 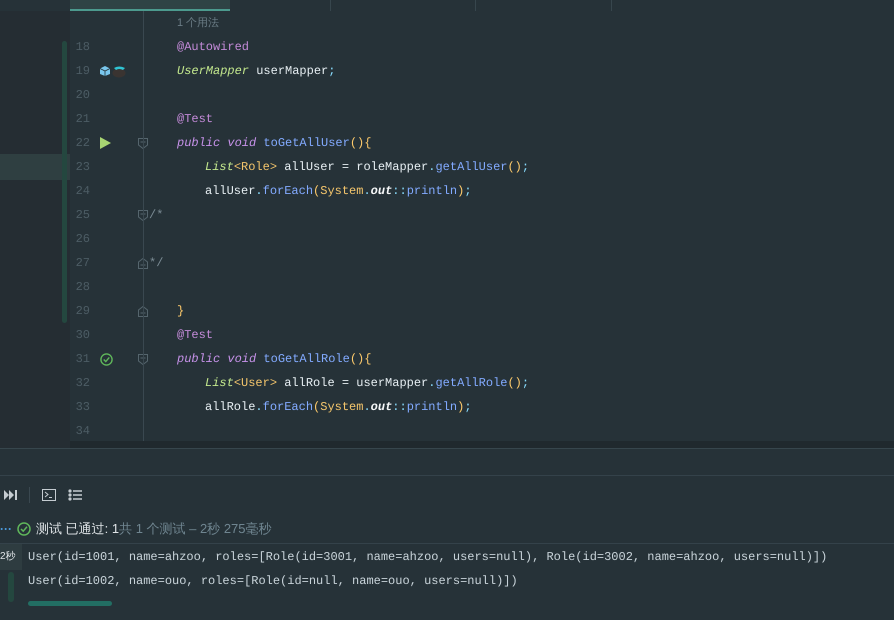 I want to click on code-line: allUser.forEach(System.out::println);, so click(x=338, y=191).